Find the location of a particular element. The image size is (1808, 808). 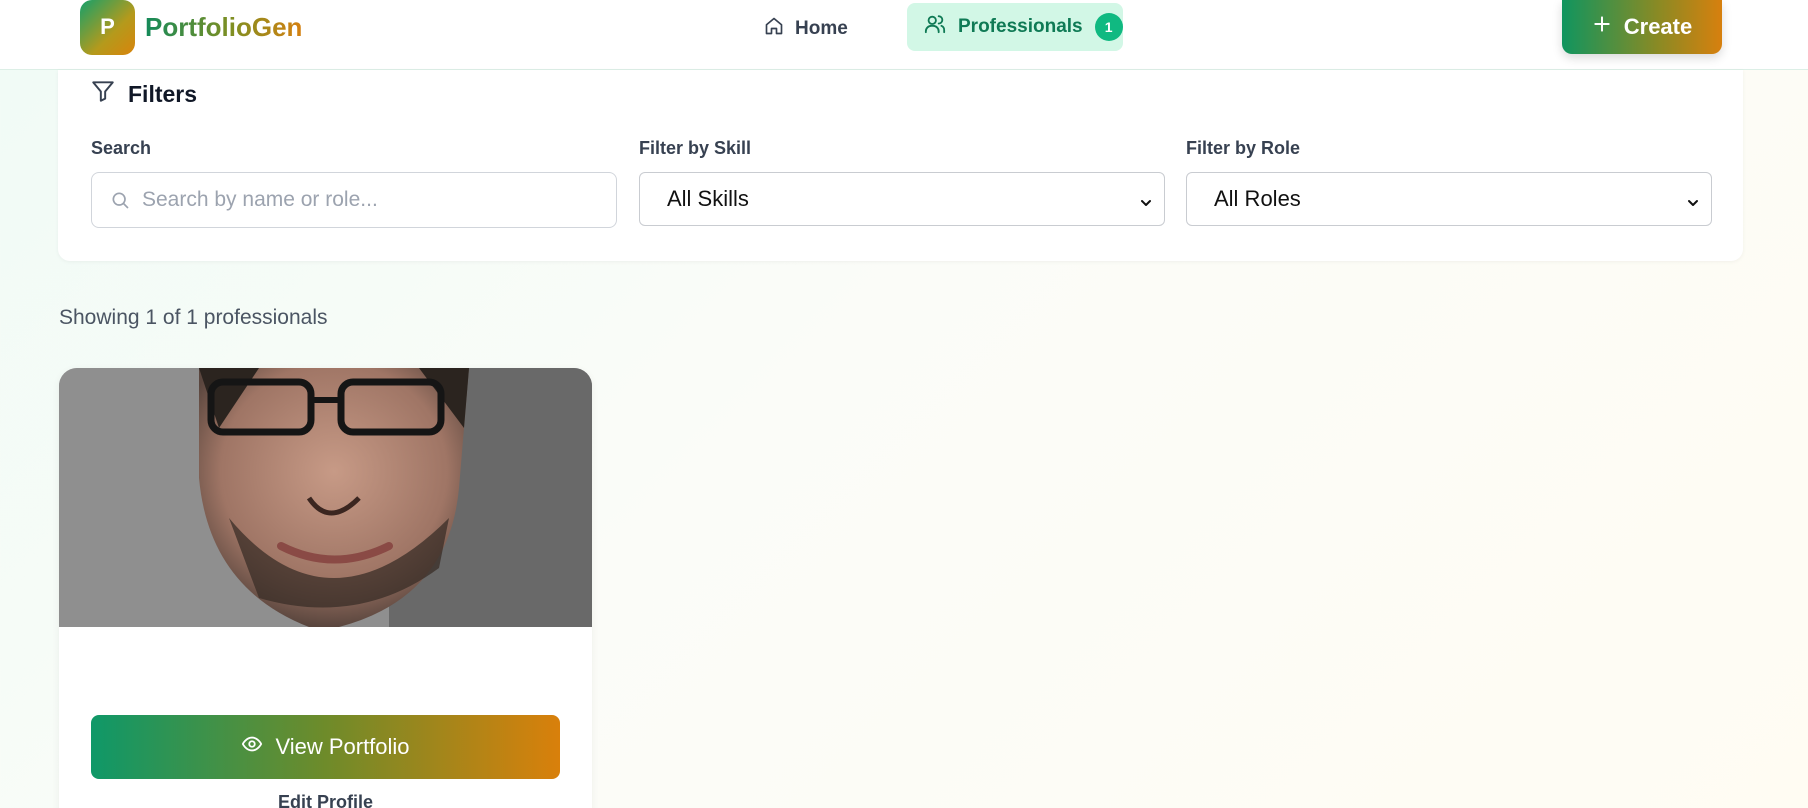

eye-icon is located at coordinates (252, 747).